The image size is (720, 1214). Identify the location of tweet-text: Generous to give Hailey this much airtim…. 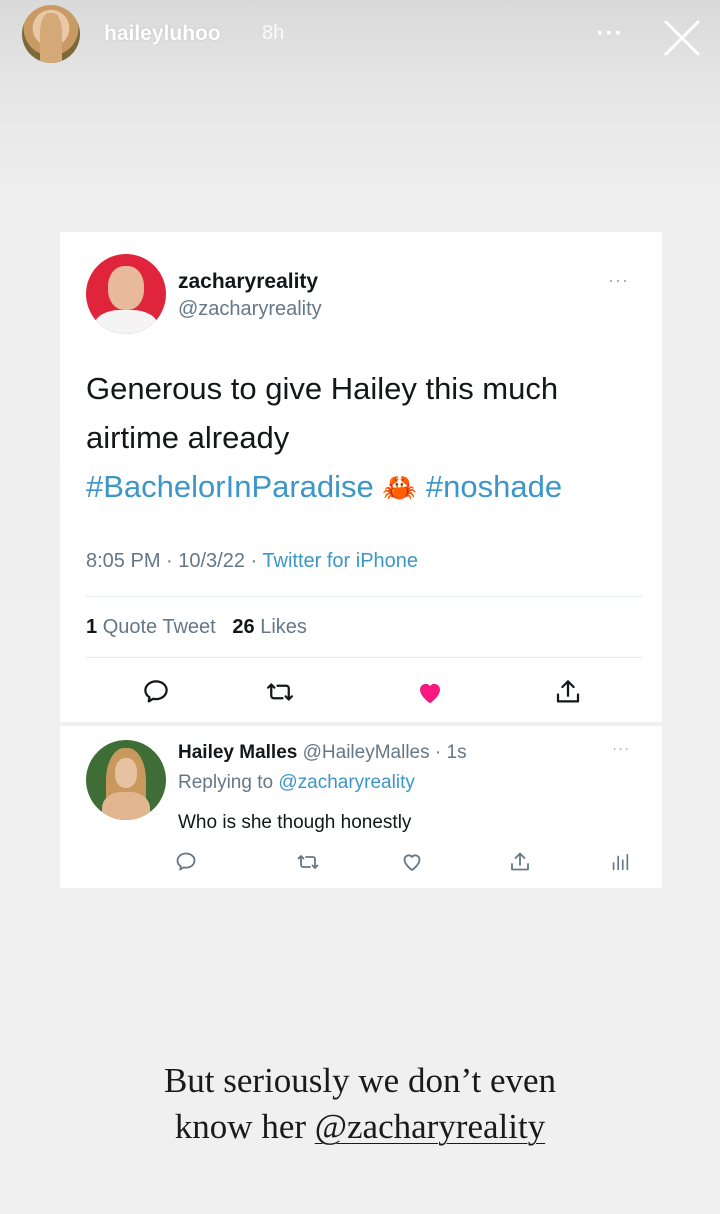
(366, 438).